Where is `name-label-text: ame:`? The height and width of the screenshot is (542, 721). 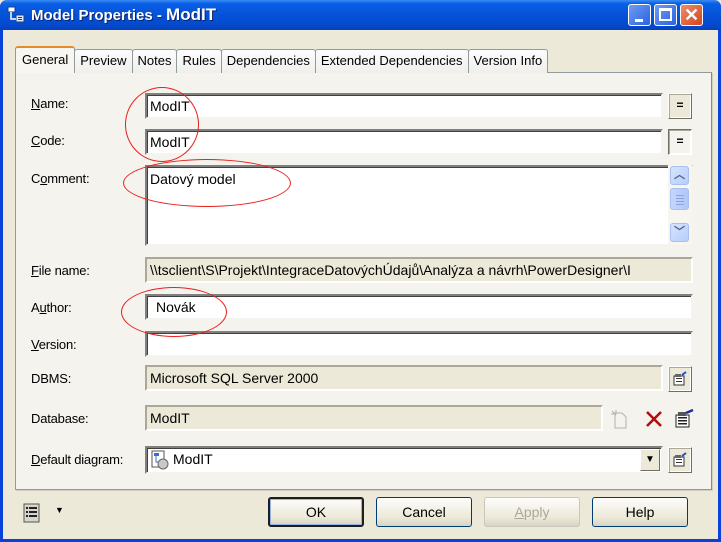
name-label-text: ame: is located at coordinates (54, 103).